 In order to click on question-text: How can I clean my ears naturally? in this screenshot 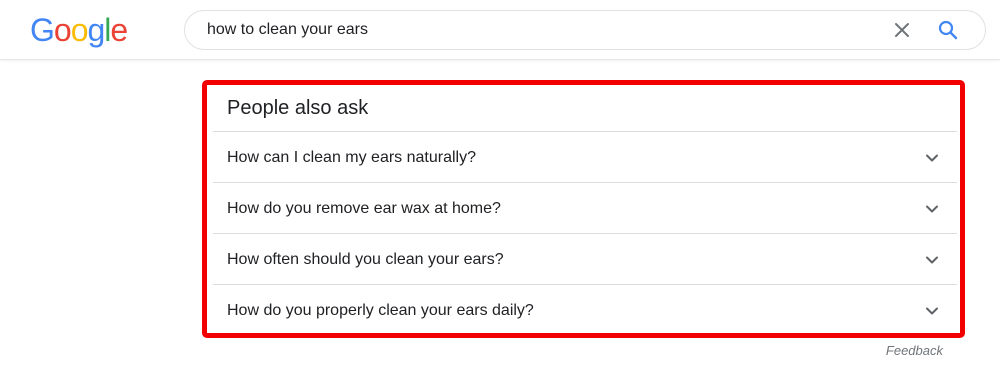, I will do `click(351, 157)`.